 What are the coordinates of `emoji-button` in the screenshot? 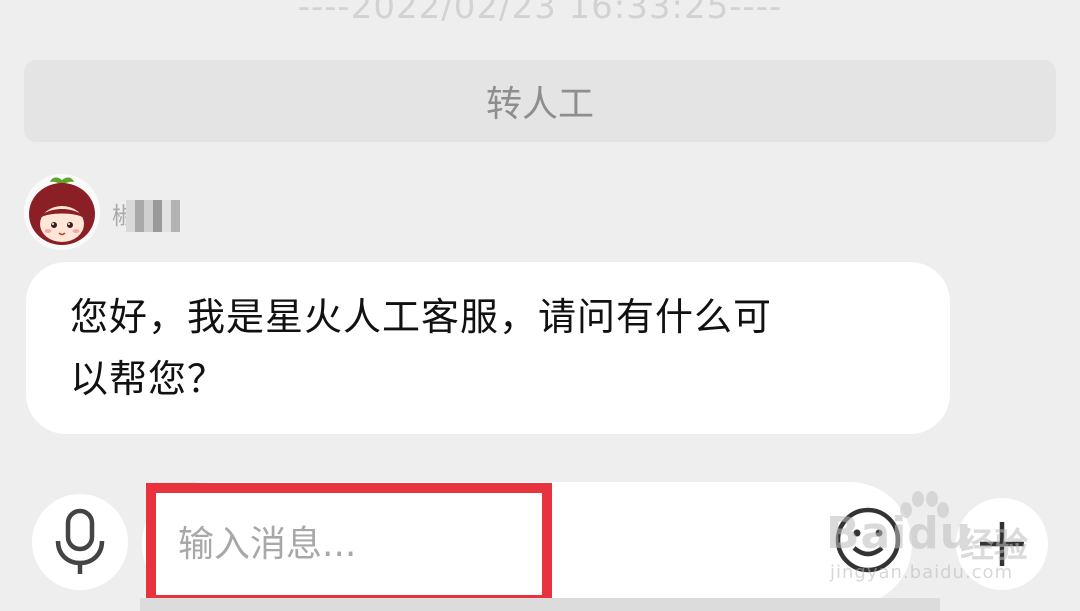 It's located at (868, 540).